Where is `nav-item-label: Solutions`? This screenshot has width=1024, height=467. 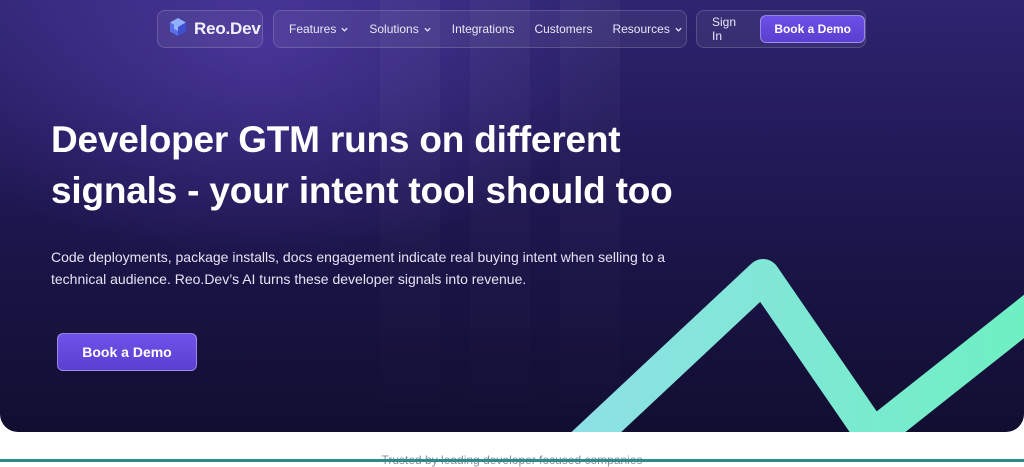
nav-item-label: Solutions is located at coordinates (394, 29).